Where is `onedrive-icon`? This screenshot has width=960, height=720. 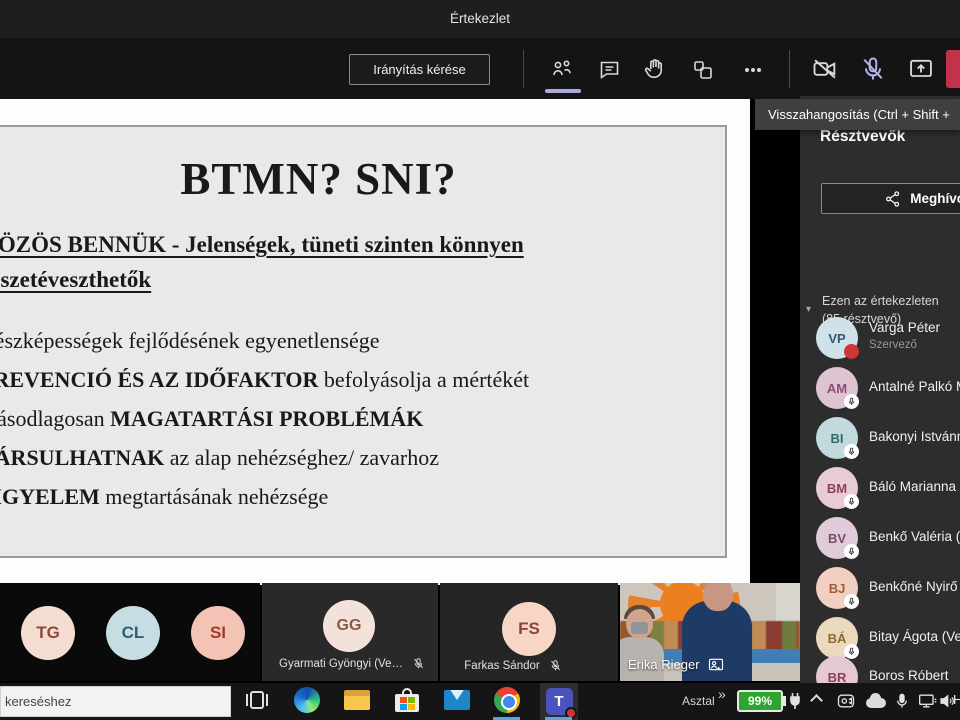 onedrive-icon is located at coordinates (876, 701).